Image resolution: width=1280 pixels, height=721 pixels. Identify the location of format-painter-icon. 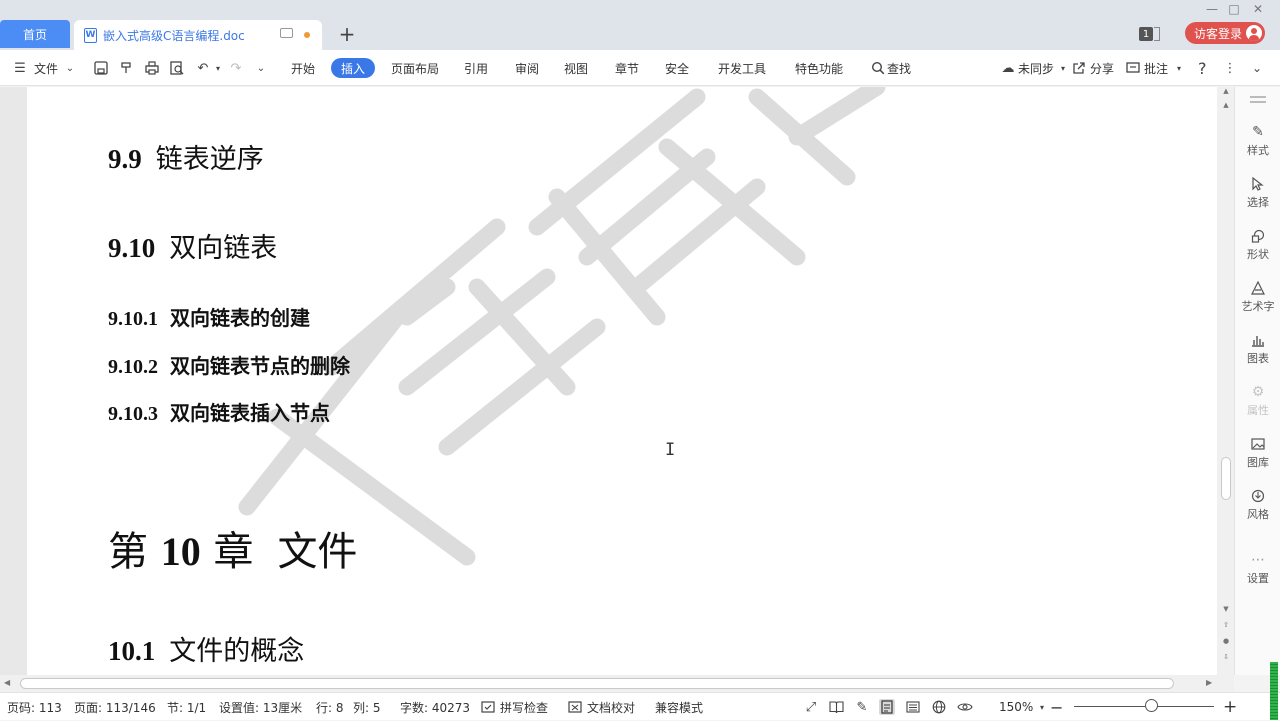
(126, 68).